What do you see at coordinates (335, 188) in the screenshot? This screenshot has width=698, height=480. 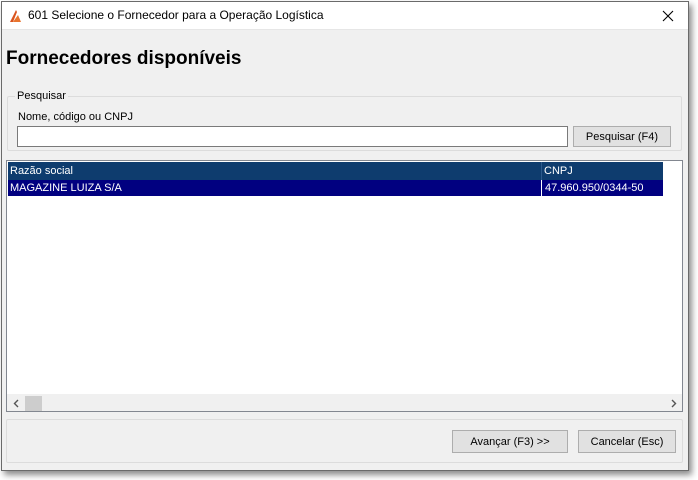 I see `table-row: MAGAZINE LUIZA S/A 47.960.950/0344-50` at bounding box center [335, 188].